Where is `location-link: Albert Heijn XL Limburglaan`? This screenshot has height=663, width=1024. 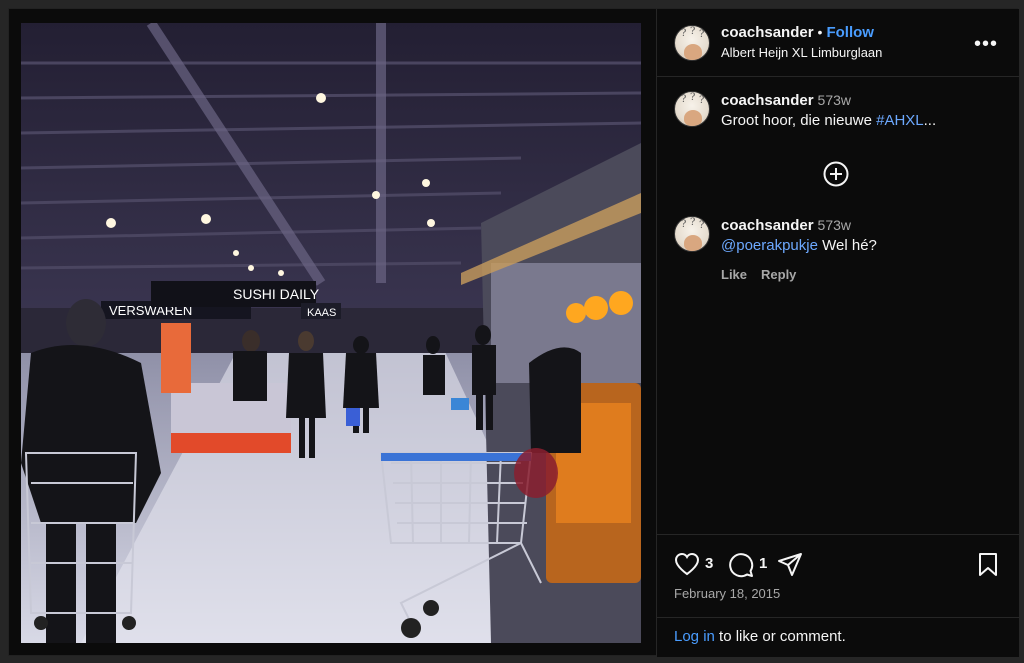 location-link: Albert Heijn XL Limburglaan is located at coordinates (801, 52).